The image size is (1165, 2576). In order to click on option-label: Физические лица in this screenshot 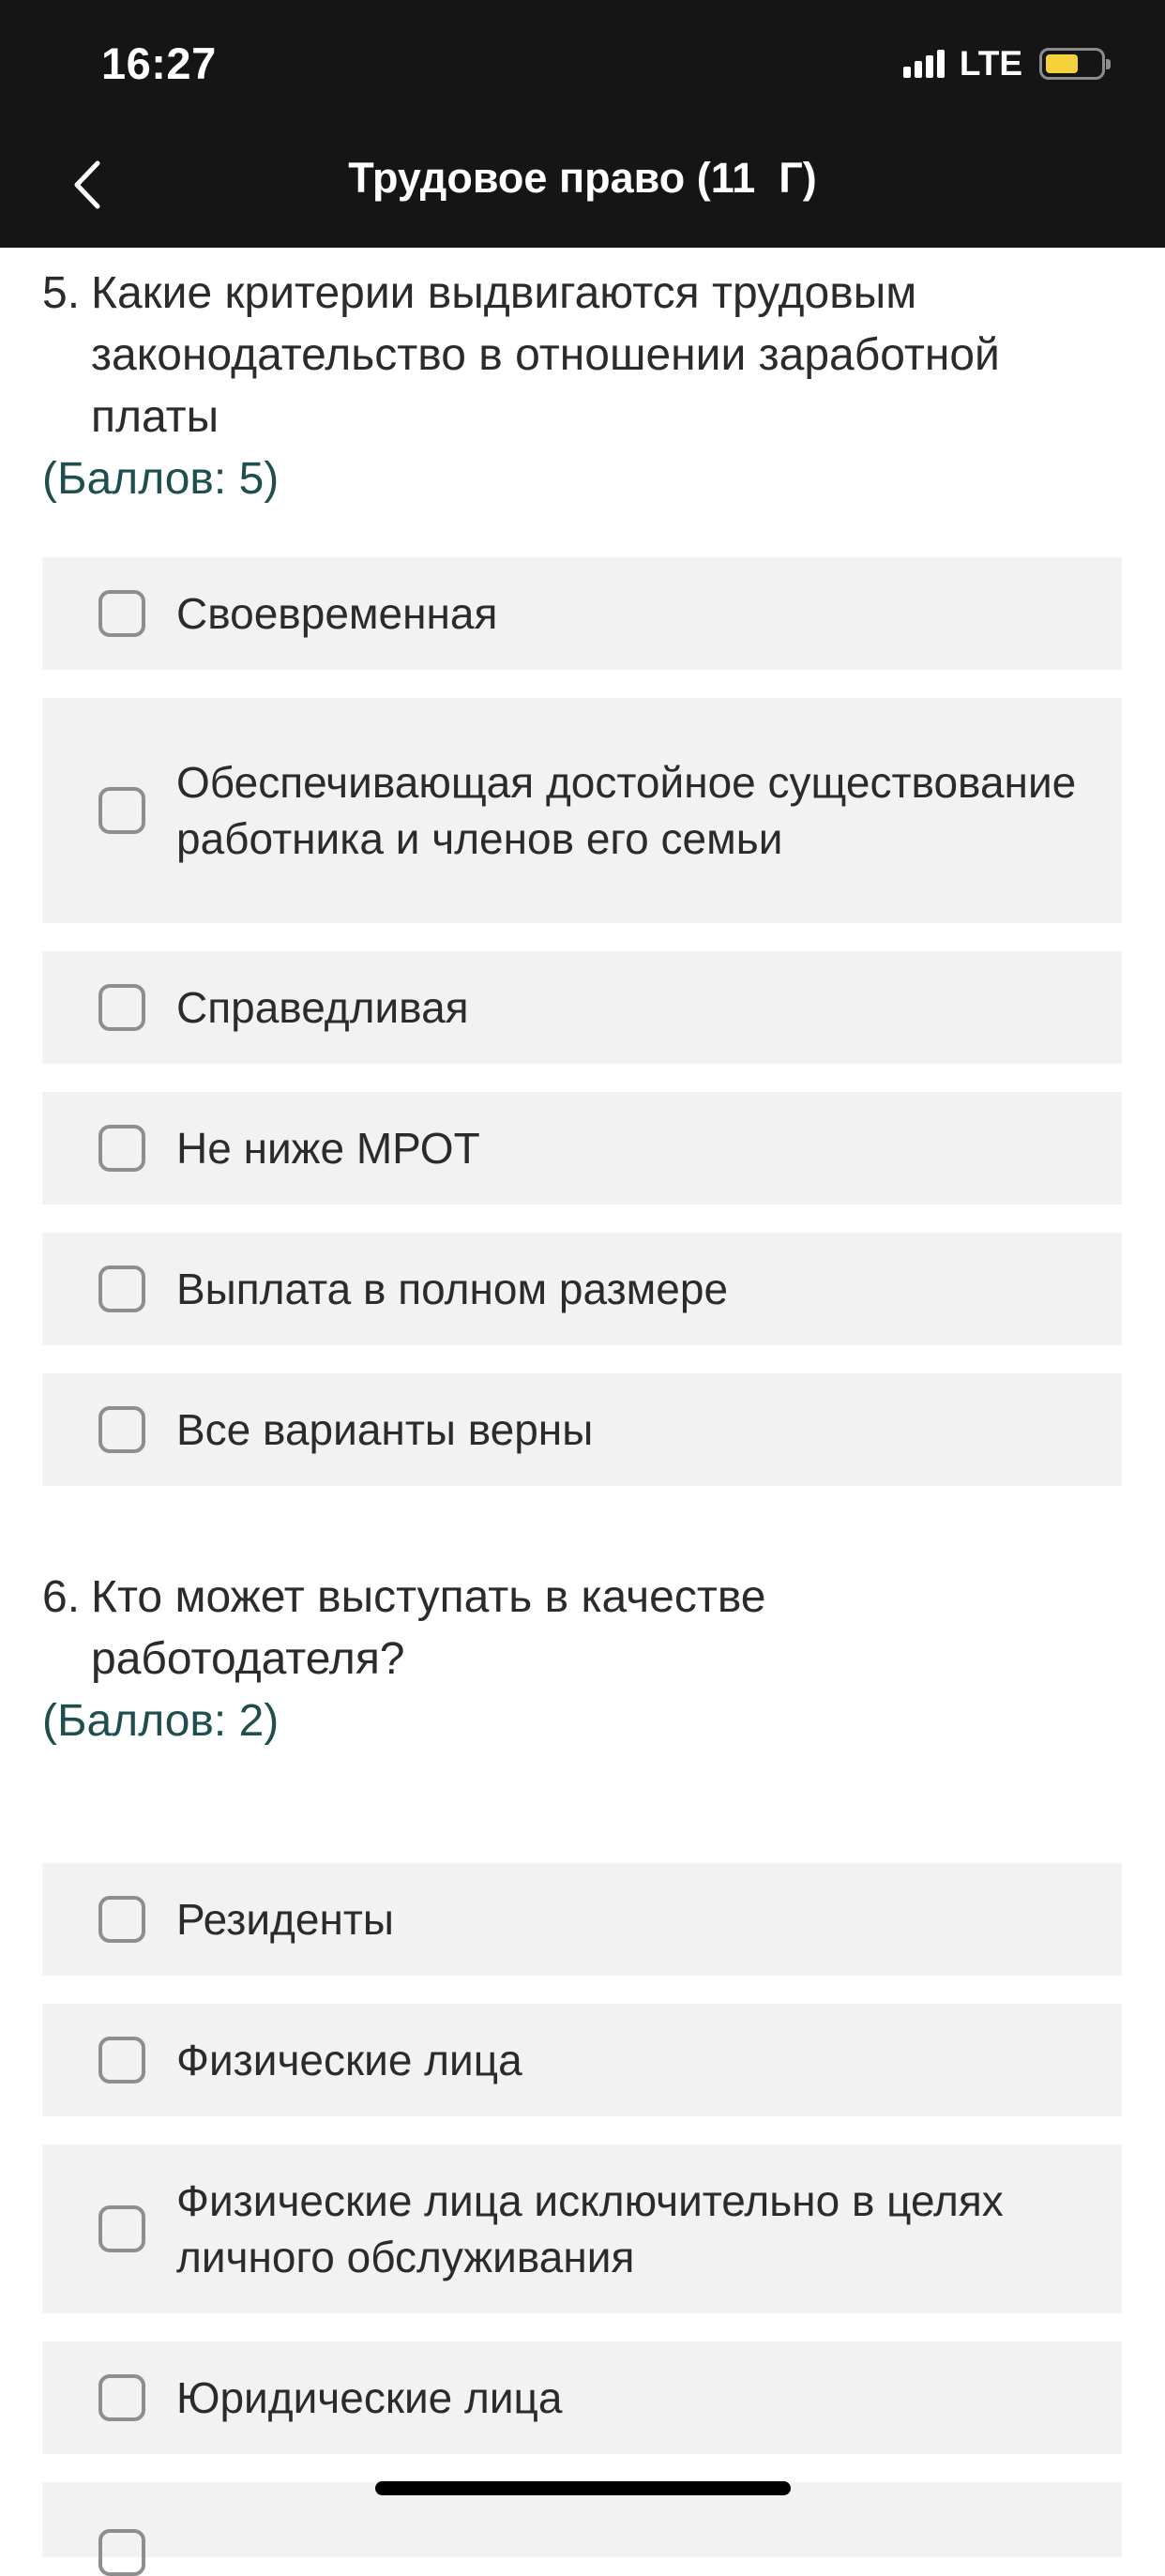, I will do `click(349, 2060)`.